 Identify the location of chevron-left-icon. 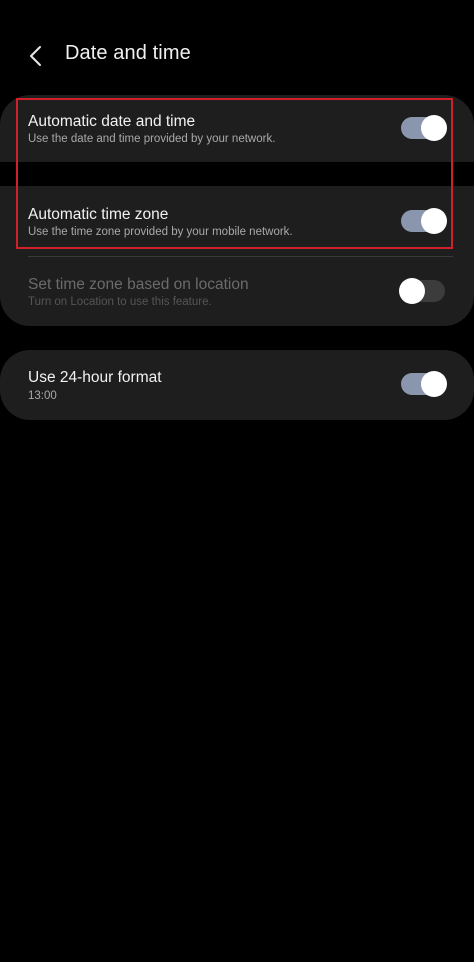
(35, 56).